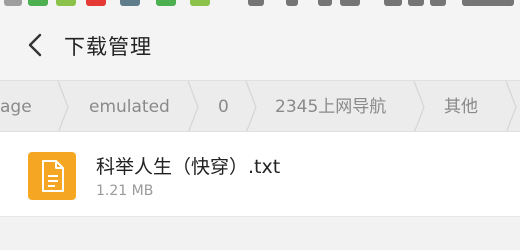  What do you see at coordinates (292, 3) in the screenshot?
I see `bluetooth-icon` at bounding box center [292, 3].